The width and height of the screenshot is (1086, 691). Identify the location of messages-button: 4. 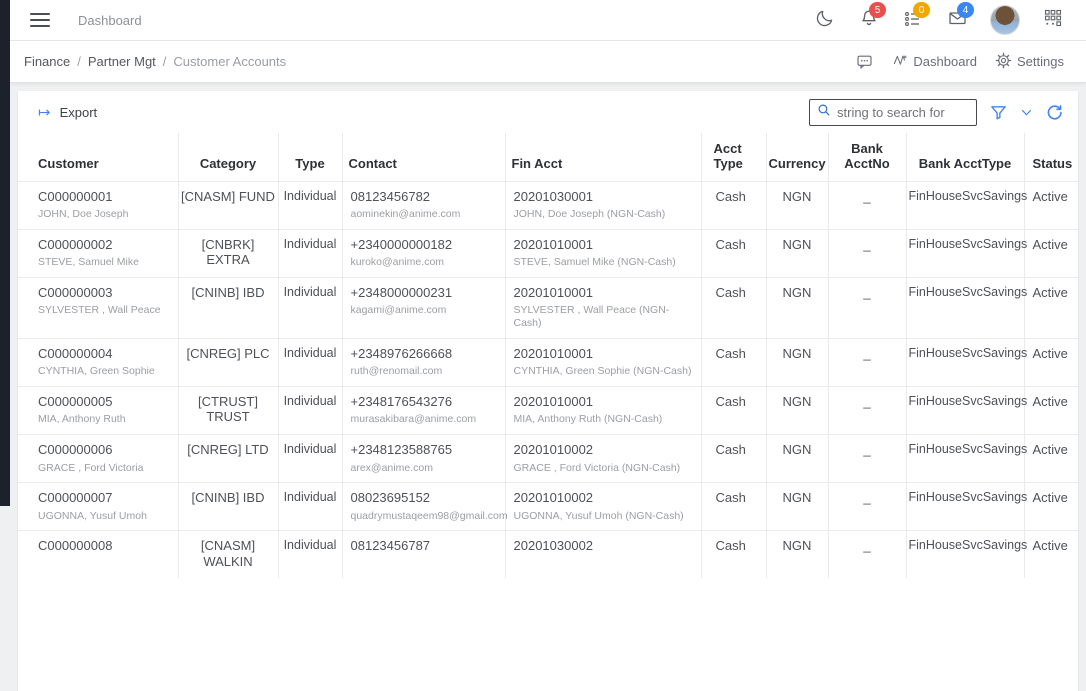
(960, 16).